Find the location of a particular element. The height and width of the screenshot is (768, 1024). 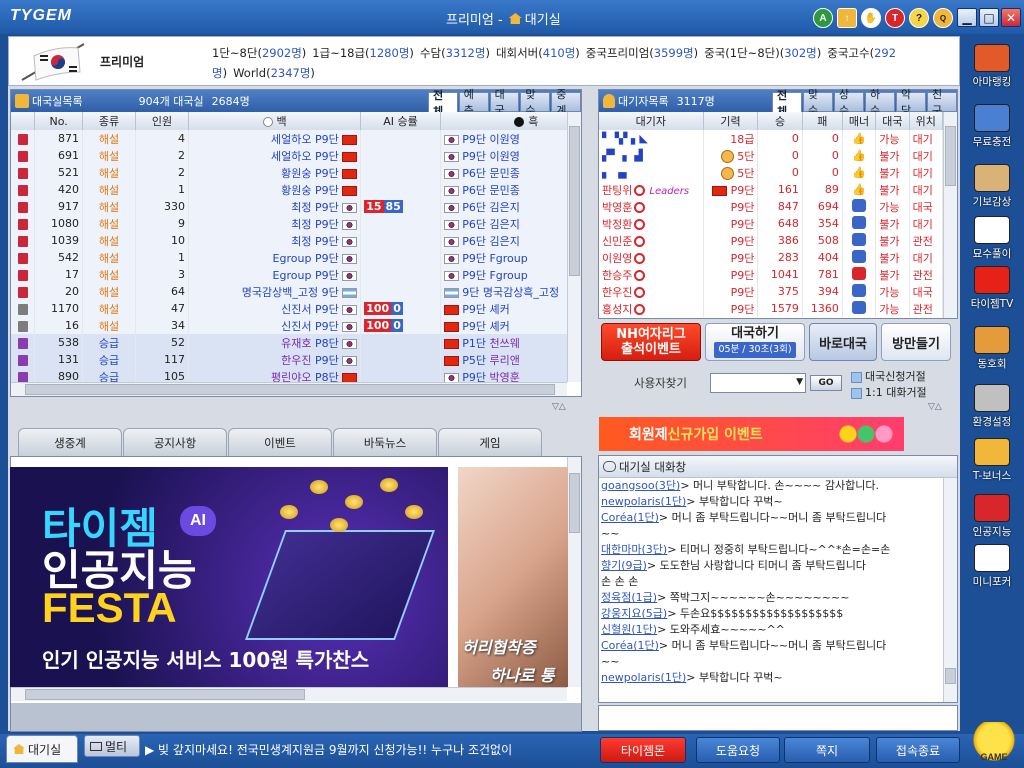

col-header: 대국 is located at coordinates (892, 121).